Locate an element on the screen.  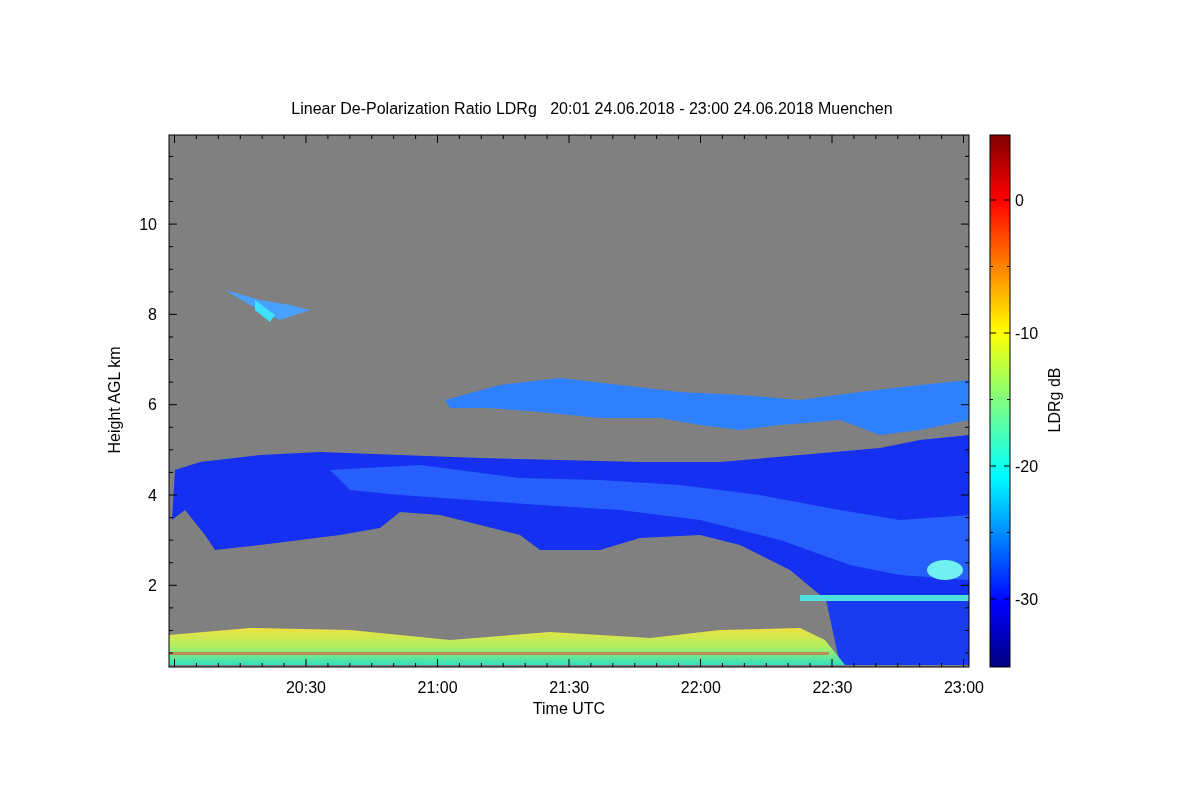
tick-label: 20:30 is located at coordinates (306, 687).